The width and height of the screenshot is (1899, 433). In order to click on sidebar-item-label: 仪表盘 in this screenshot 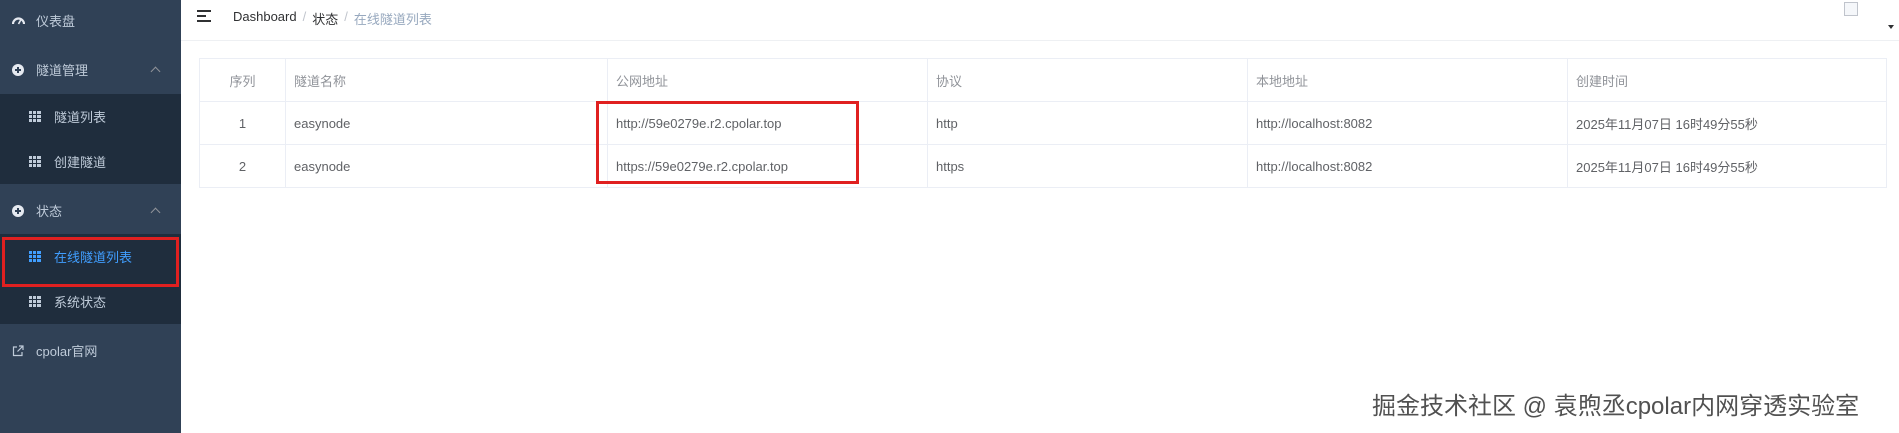, I will do `click(56, 21)`.